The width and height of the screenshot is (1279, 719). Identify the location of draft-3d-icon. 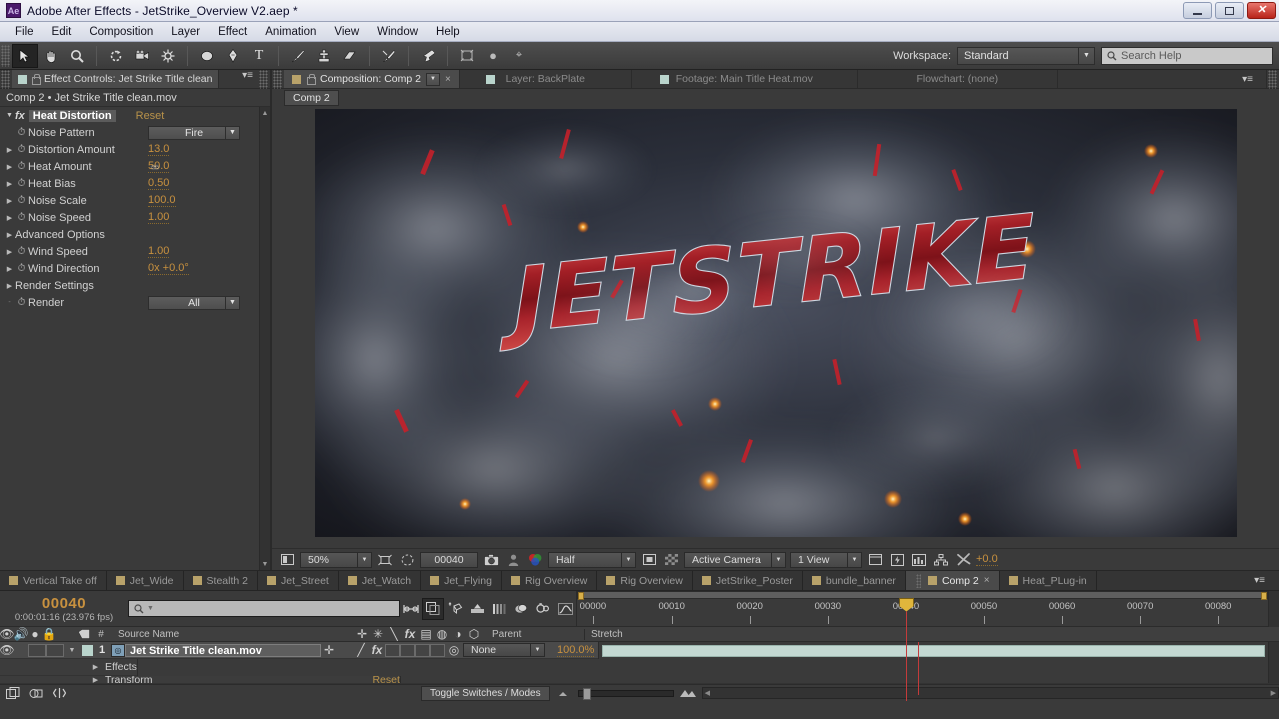
(433, 608).